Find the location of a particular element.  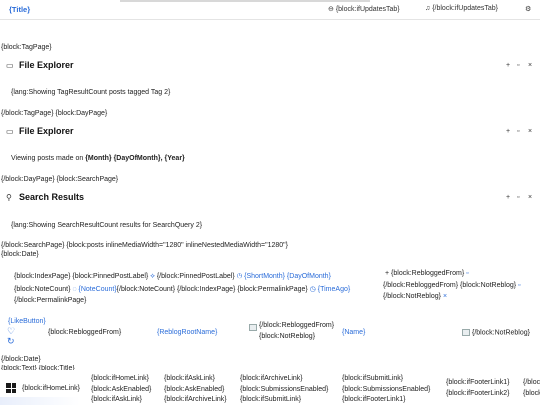

footer-link: {/bloc is located at coordinates (531, 383).